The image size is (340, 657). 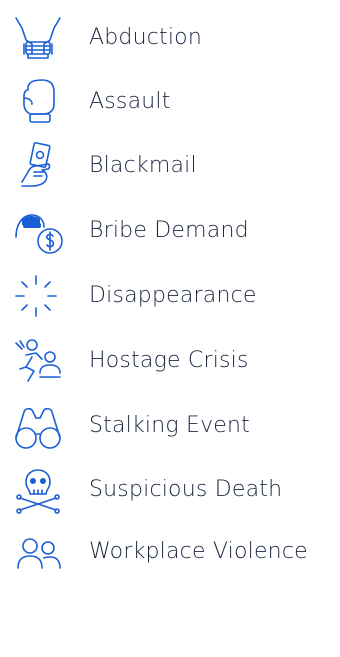 I want to click on list-item-bribe-demand: Bribe Demand, so click(x=170, y=231).